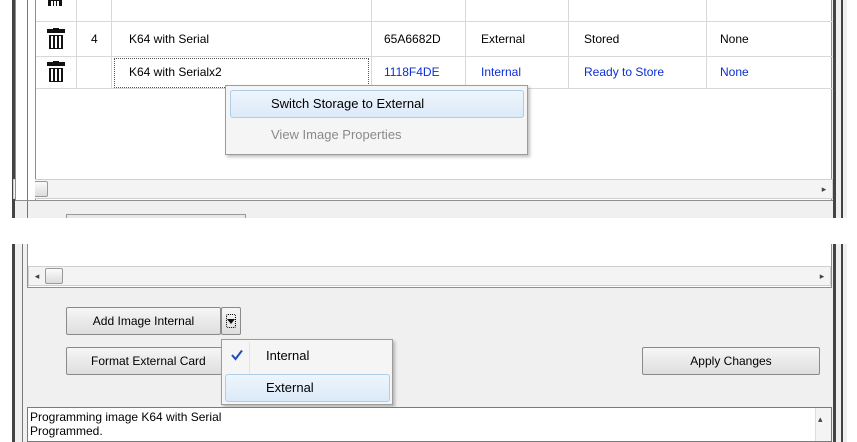 Image resolution: width=857 pixels, height=442 pixels. What do you see at coordinates (820, 419) in the screenshot?
I see `scroll-up-arrow-icon: ▴` at bounding box center [820, 419].